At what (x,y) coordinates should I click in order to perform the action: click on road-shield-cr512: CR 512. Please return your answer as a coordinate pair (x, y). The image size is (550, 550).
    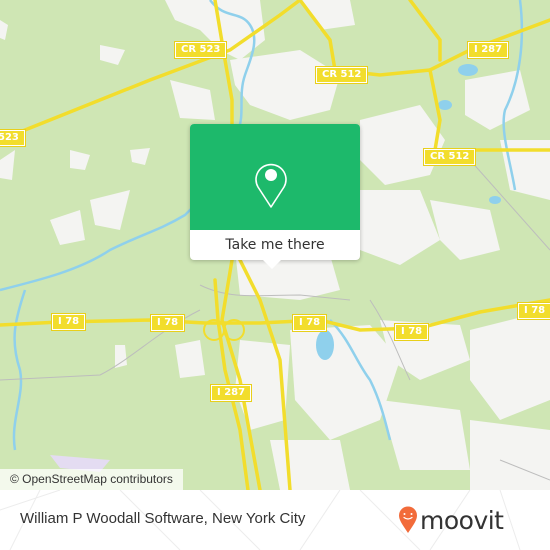
    Looking at the image, I should click on (341, 75).